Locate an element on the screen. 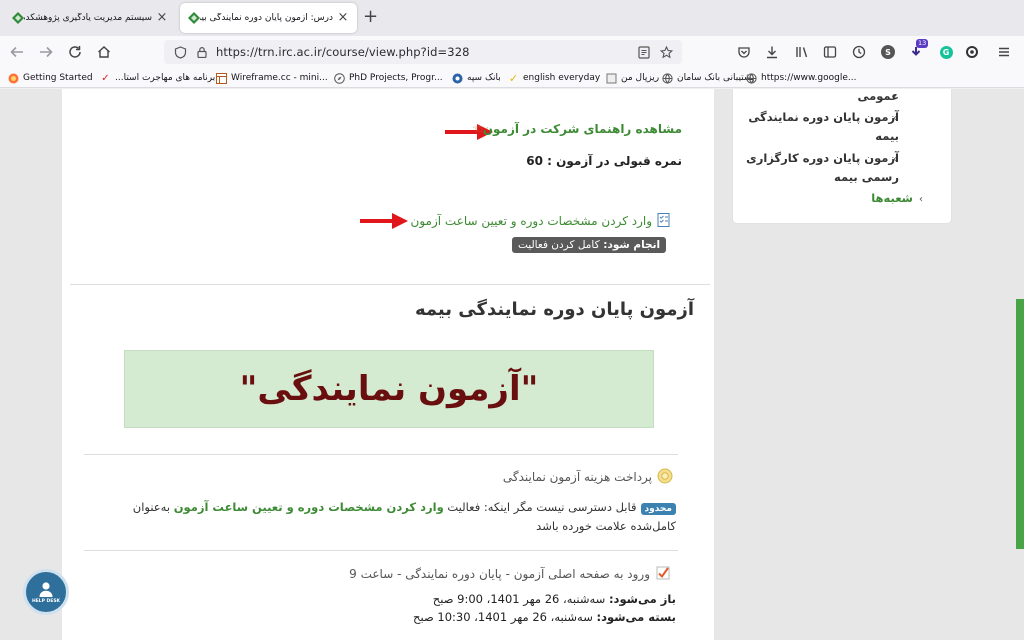 The height and width of the screenshot is (640, 1024). sidebar-icon is located at coordinates (830, 52).